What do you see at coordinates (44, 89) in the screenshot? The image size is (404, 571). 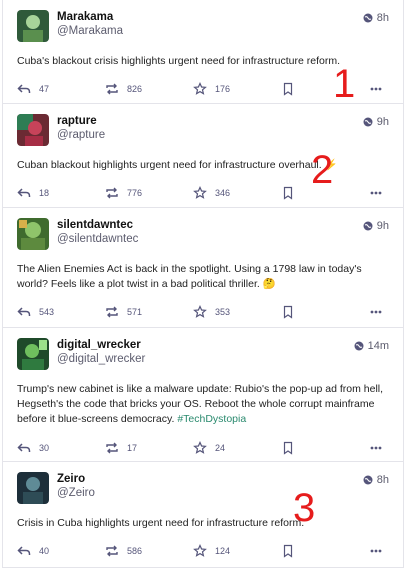 I see `reply-count: 47` at bounding box center [44, 89].